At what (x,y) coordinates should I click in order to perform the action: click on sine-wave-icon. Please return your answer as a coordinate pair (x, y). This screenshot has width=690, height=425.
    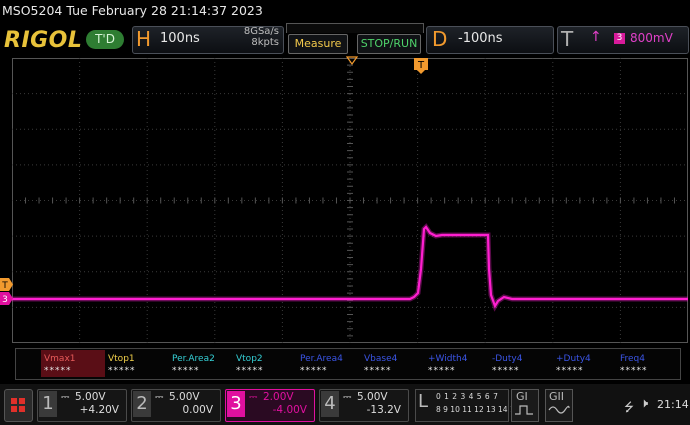
    Looking at the image, I should click on (559, 409).